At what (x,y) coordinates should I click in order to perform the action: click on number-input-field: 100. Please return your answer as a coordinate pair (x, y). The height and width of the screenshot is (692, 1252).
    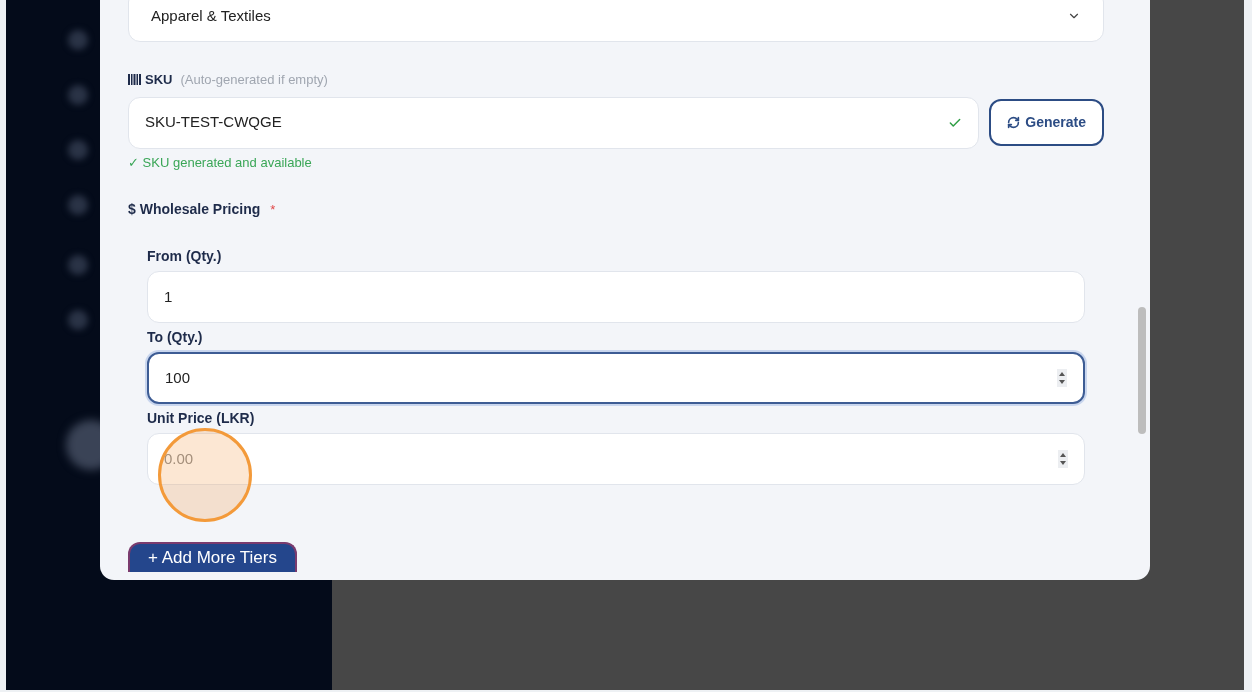
    Looking at the image, I should click on (616, 378).